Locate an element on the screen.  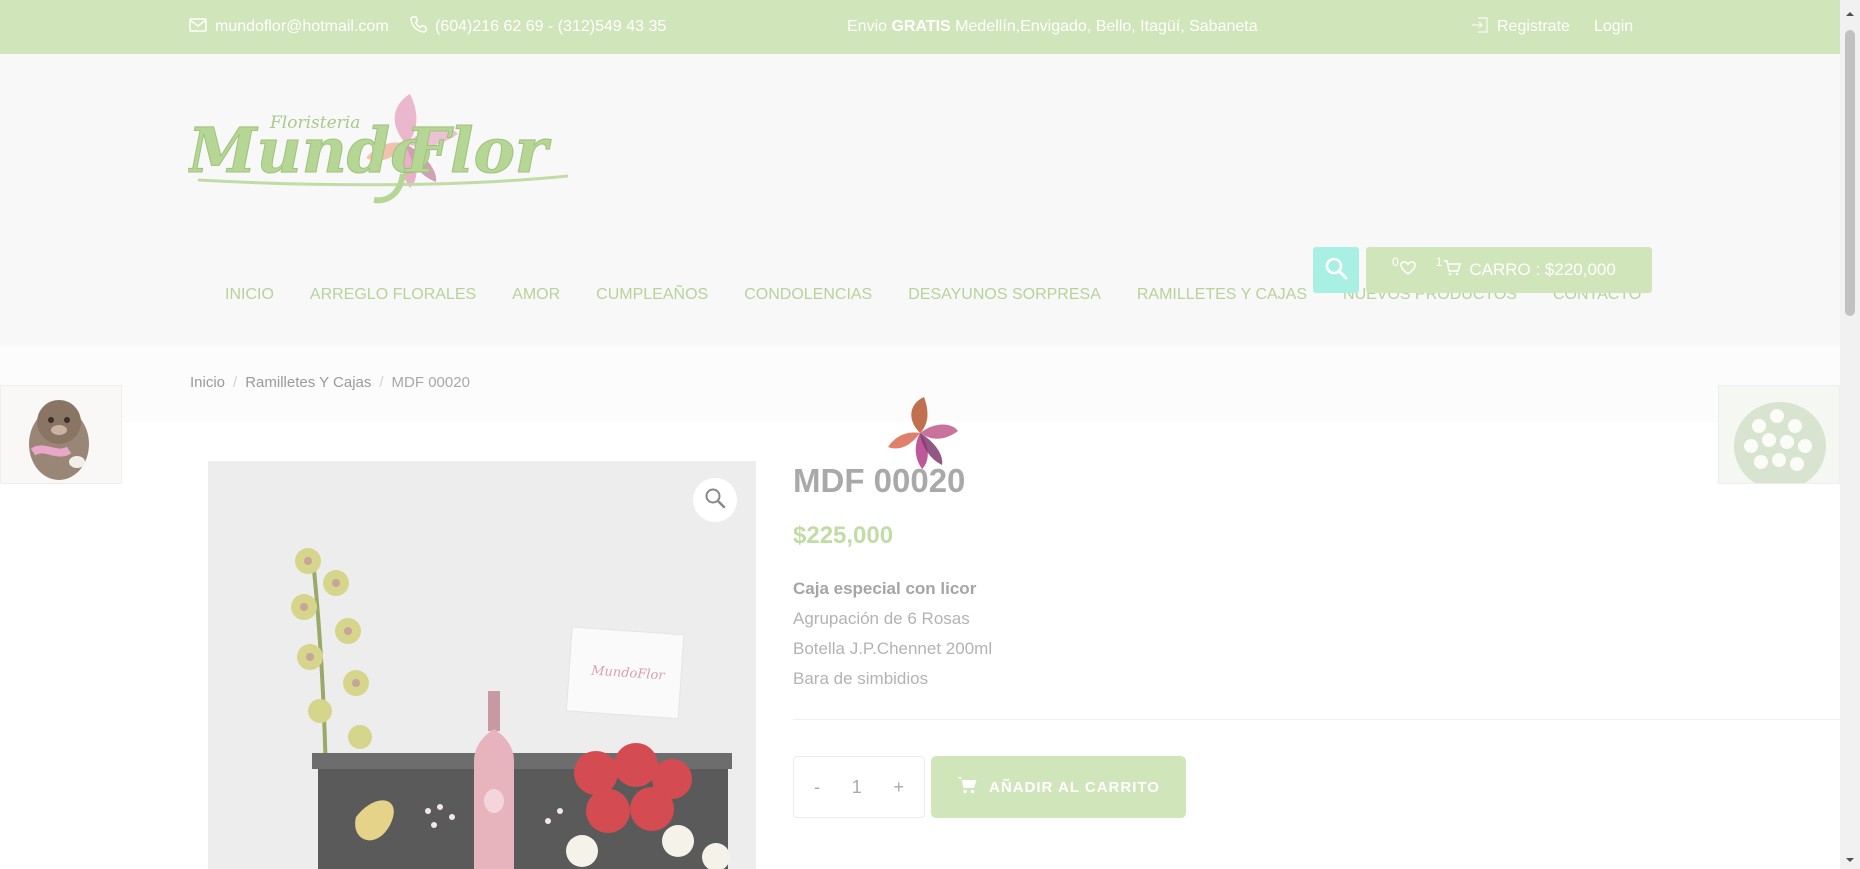
contact-email: mundoflor@hotmail.com is located at coordinates (289, 27).